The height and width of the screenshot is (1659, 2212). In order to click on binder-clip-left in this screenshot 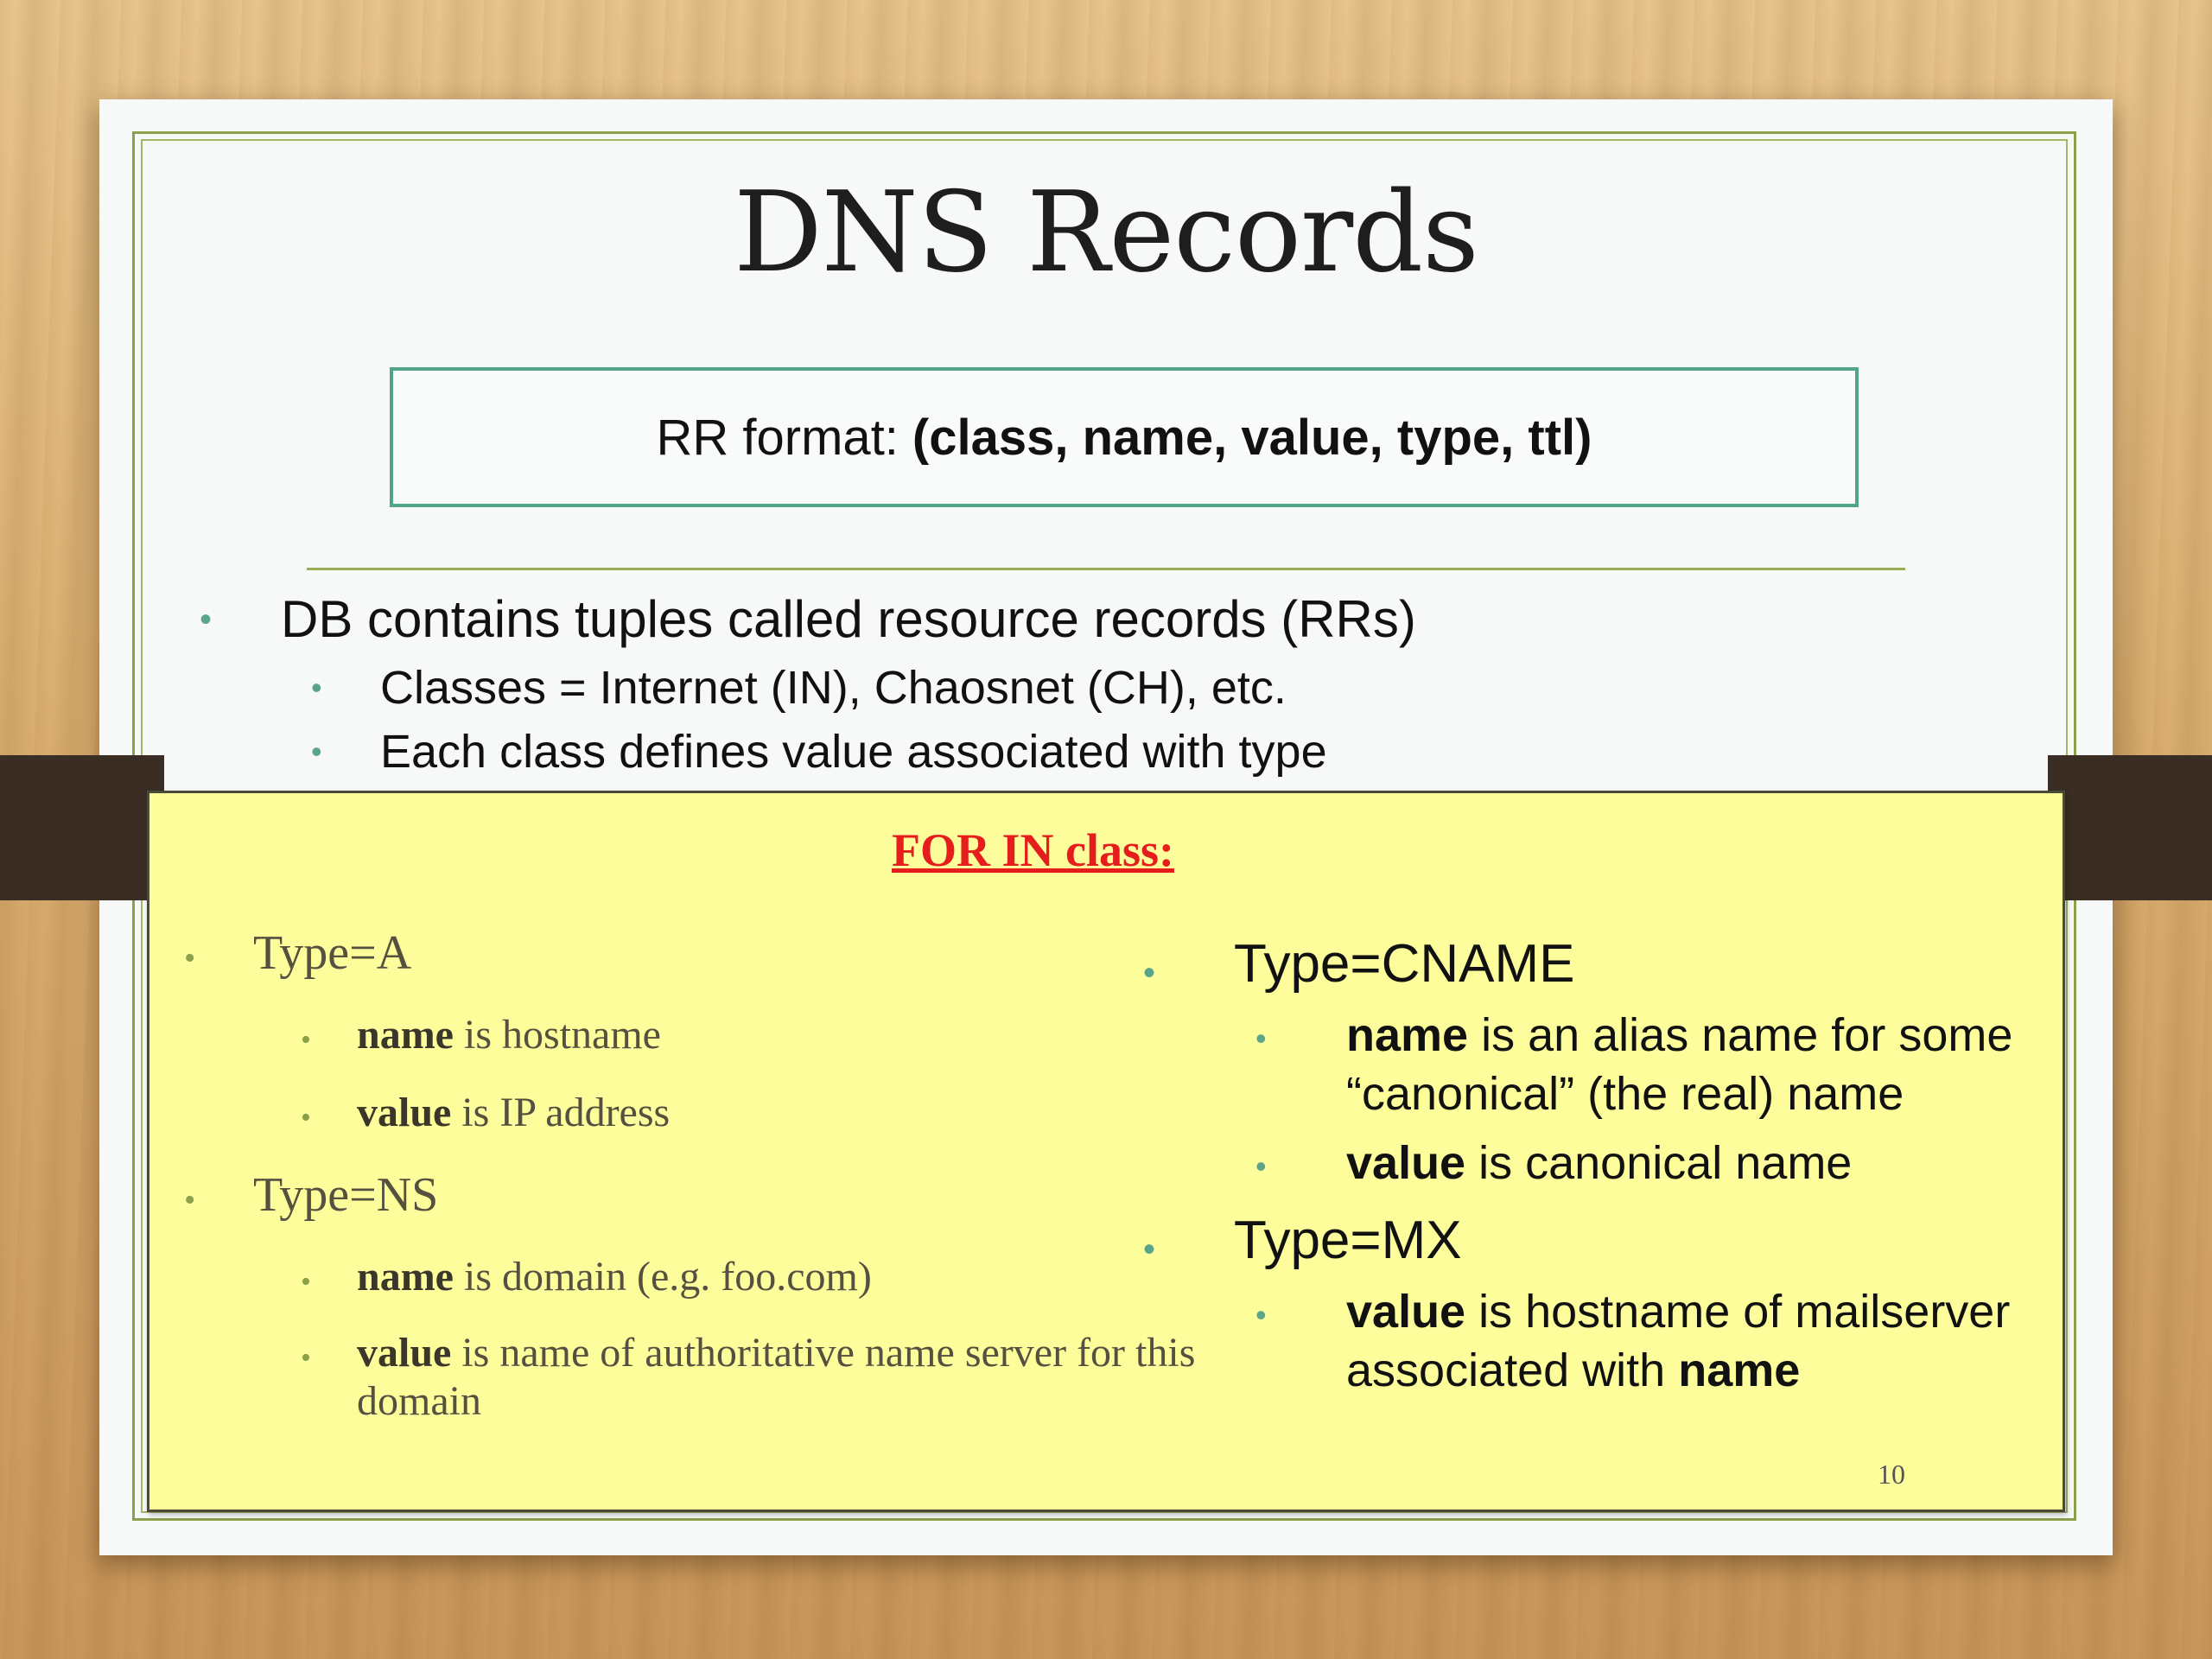, I will do `click(82, 827)`.